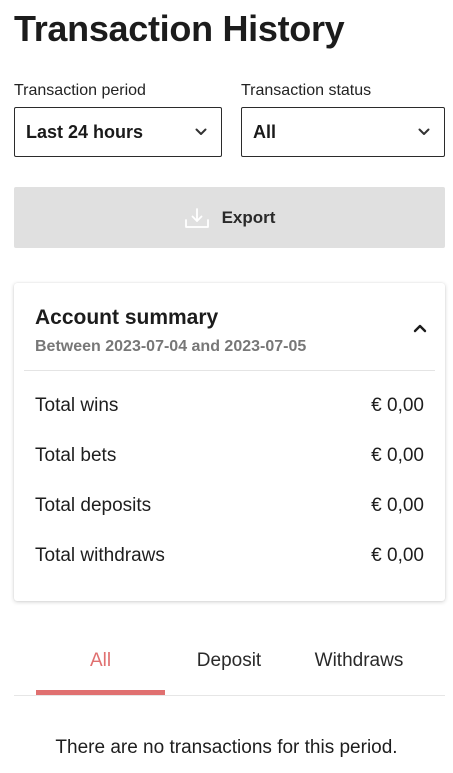  Describe the element at coordinates (265, 131) in the screenshot. I see `transaction-status-value: All` at that location.